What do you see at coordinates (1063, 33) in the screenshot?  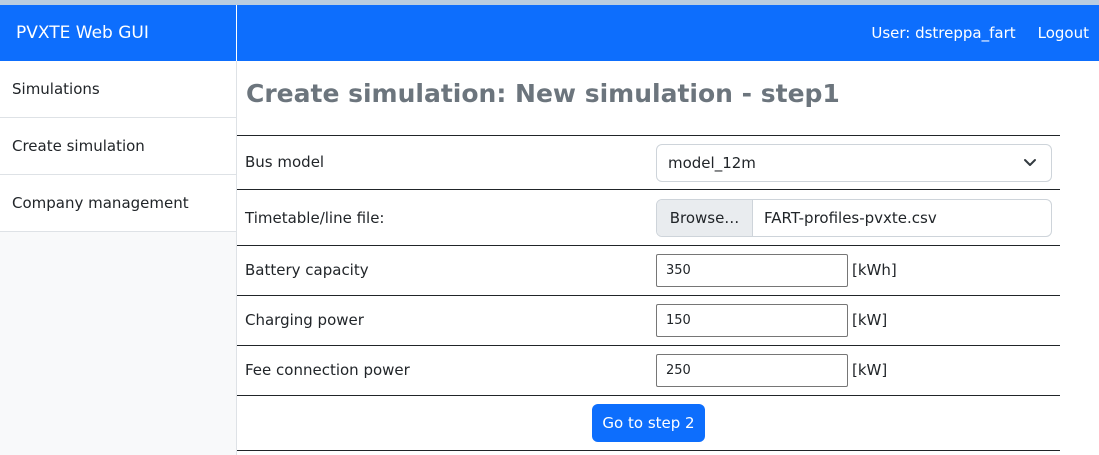 I see `logout-link: Logout` at bounding box center [1063, 33].